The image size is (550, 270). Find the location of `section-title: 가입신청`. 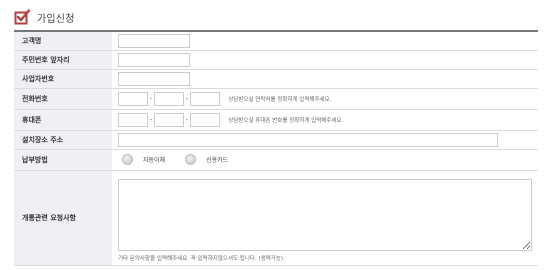

section-title: 가입신청 is located at coordinates (56, 19).